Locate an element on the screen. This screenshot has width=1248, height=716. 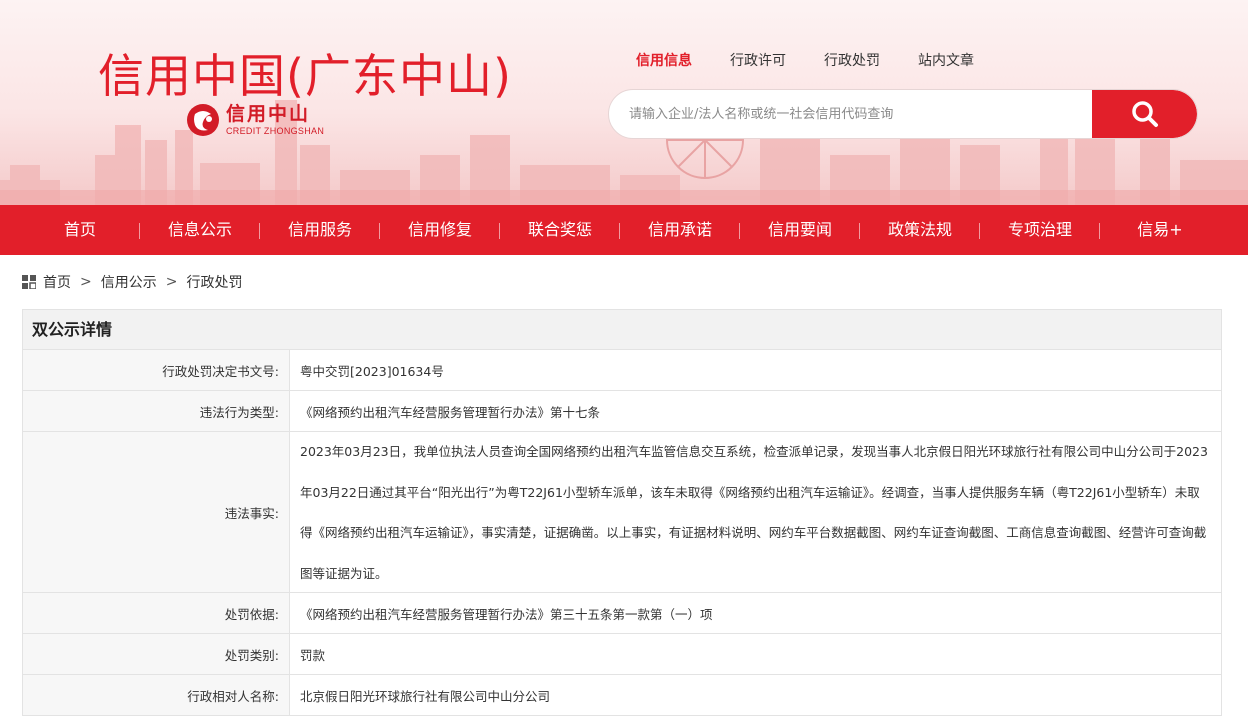
credit-zhongshan-logo-icon is located at coordinates (203, 120).